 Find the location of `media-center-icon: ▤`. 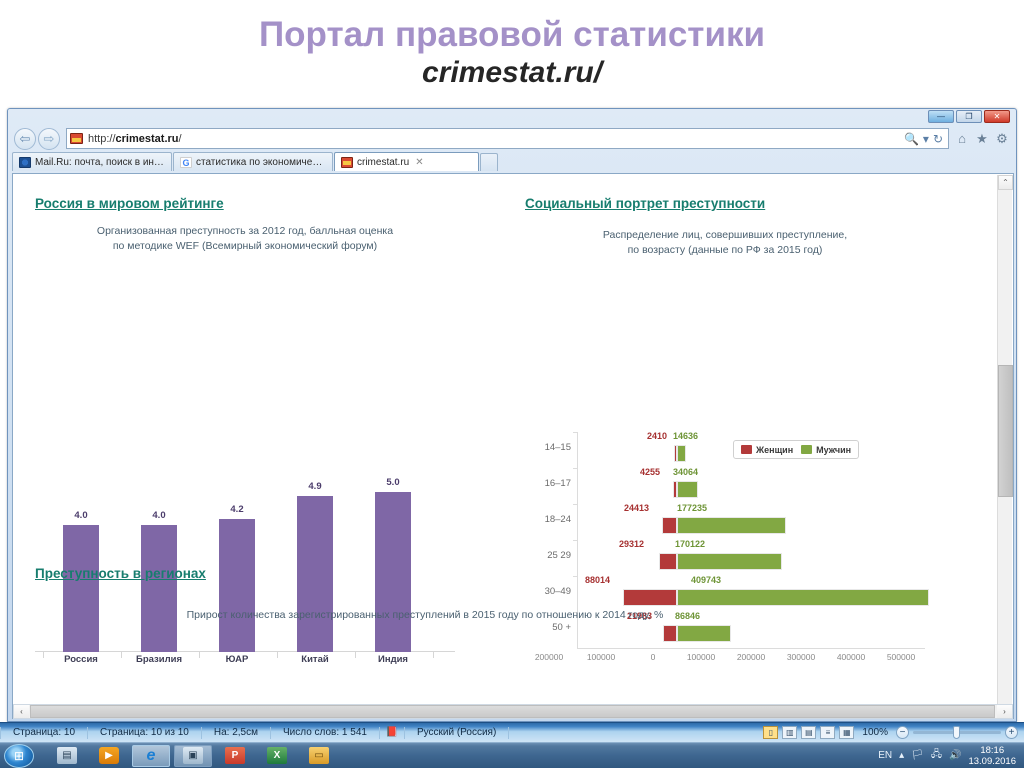

media-center-icon: ▤ is located at coordinates (67, 756).